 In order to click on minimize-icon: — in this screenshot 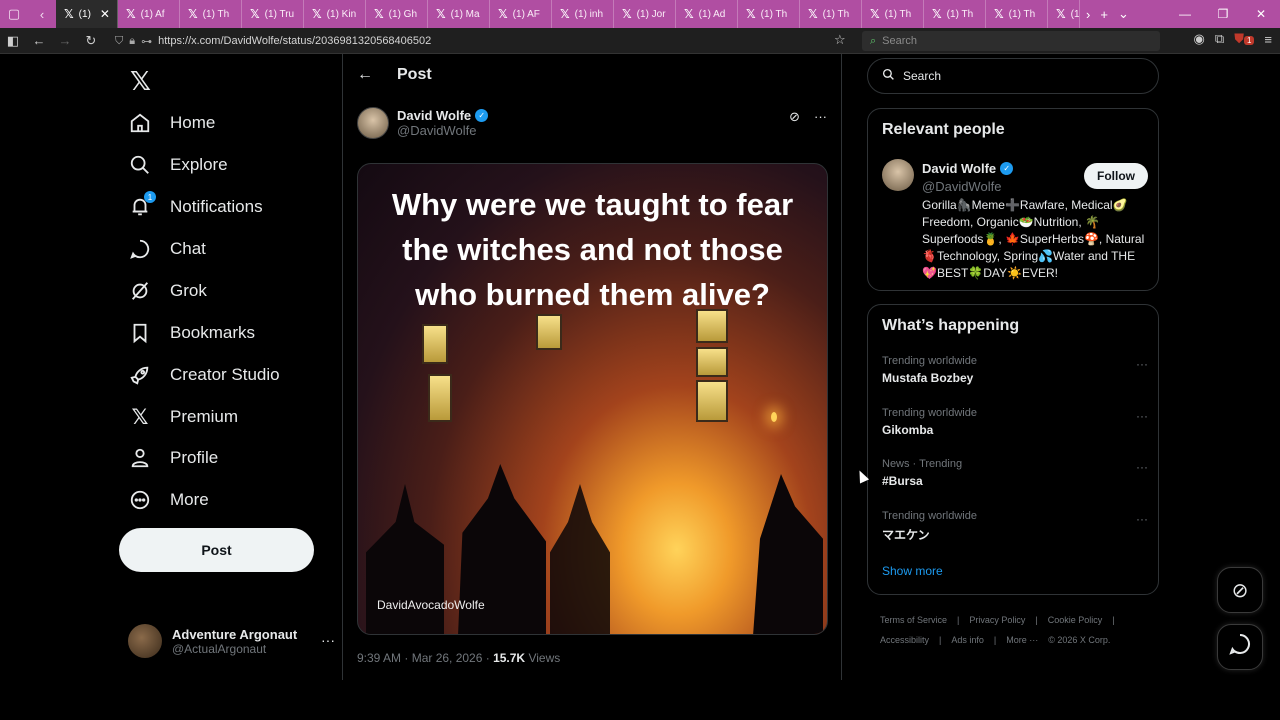, I will do `click(1185, 14)`.